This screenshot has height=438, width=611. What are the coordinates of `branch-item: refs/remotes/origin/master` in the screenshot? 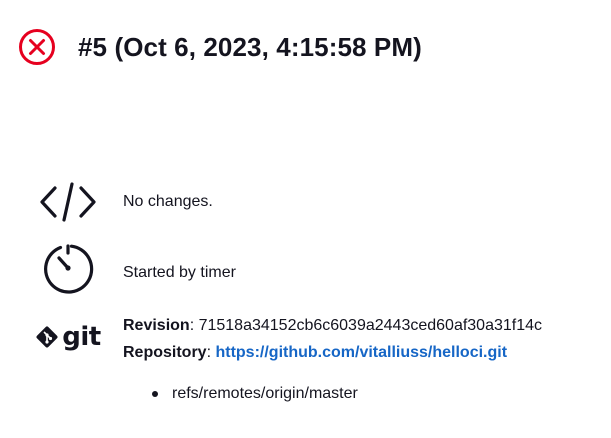 It's located at (255, 394).